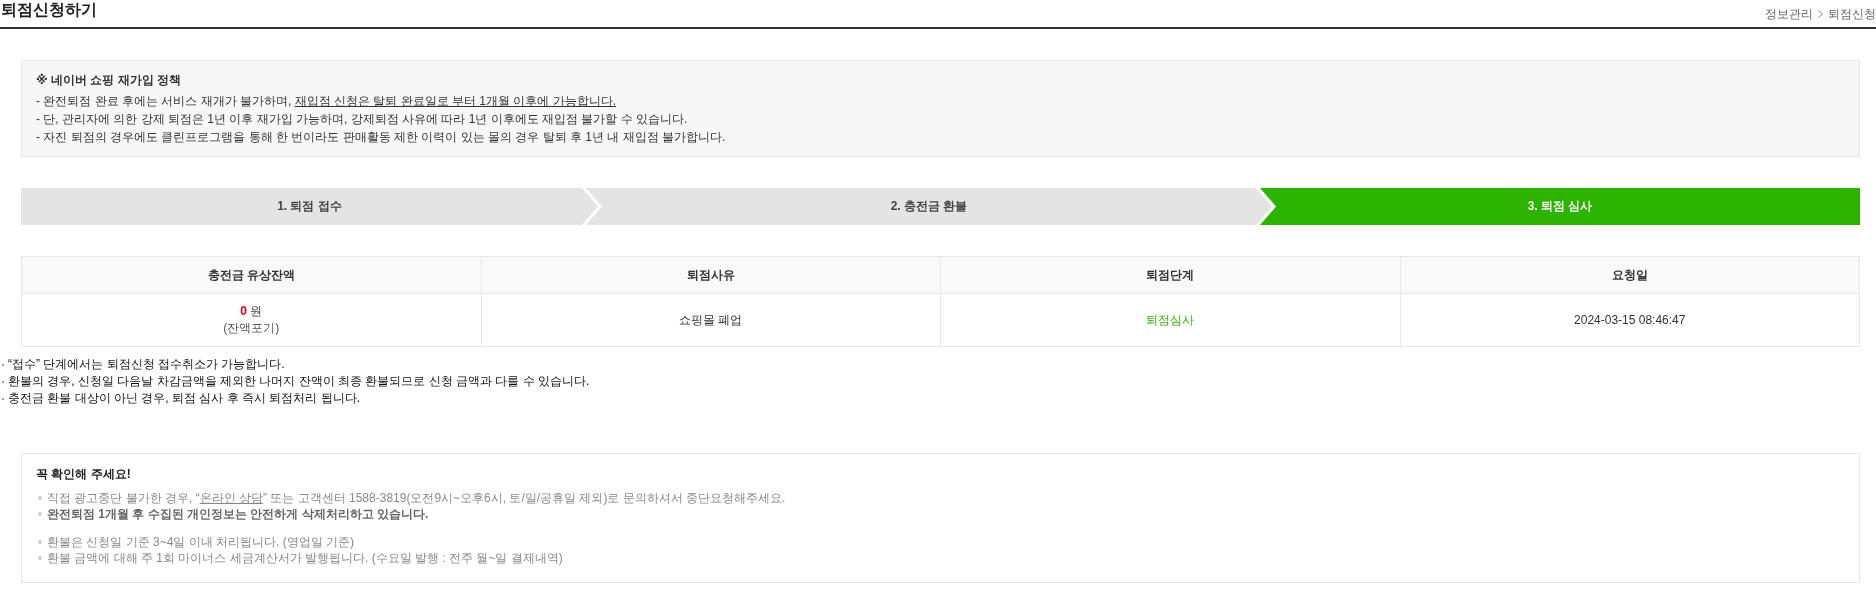 The width and height of the screenshot is (1876, 608). Describe the element at coordinates (381, 137) in the screenshot. I see `policy-text: - 자진 퇴점의 경우에도 클린프로그램을 통해 한 번이라도 판매활동 제한 이력이 있는 몰의 경우 탈퇴 후 1년 내 재입점 불가합니다.` at that location.